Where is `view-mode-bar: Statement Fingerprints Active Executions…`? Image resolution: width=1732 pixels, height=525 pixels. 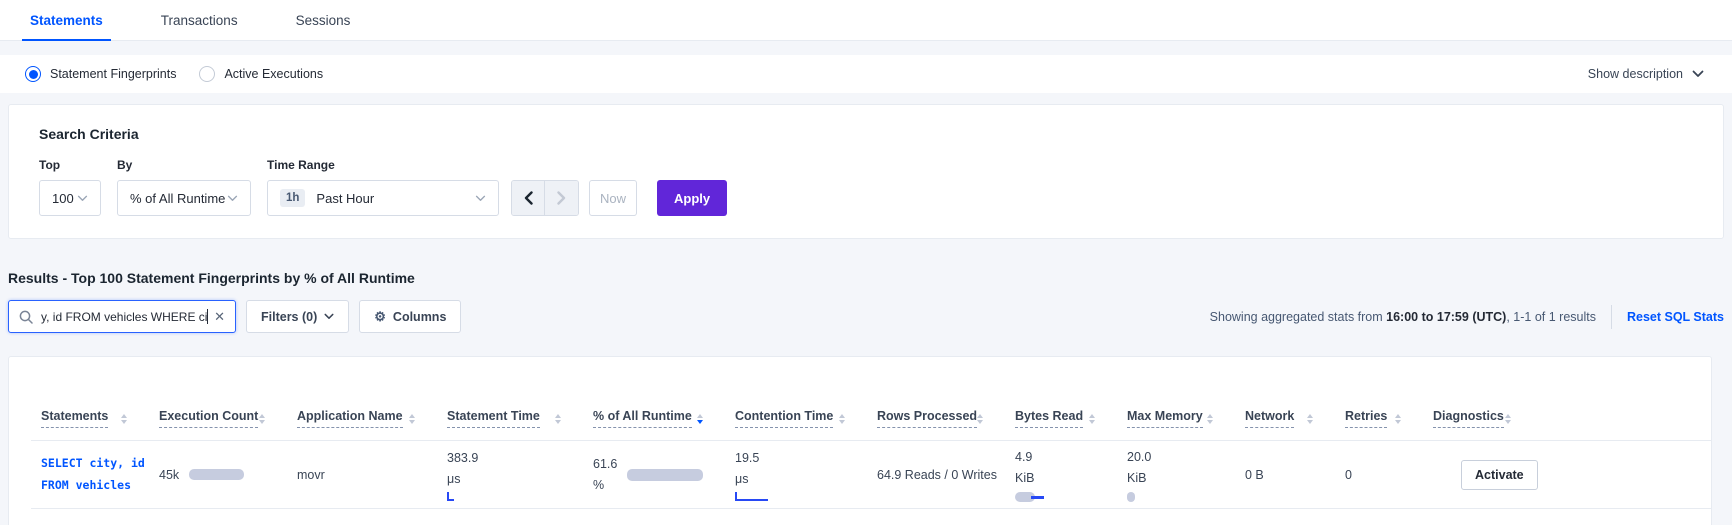
view-mode-bar: Statement Fingerprints Active Executions… is located at coordinates (866, 74).